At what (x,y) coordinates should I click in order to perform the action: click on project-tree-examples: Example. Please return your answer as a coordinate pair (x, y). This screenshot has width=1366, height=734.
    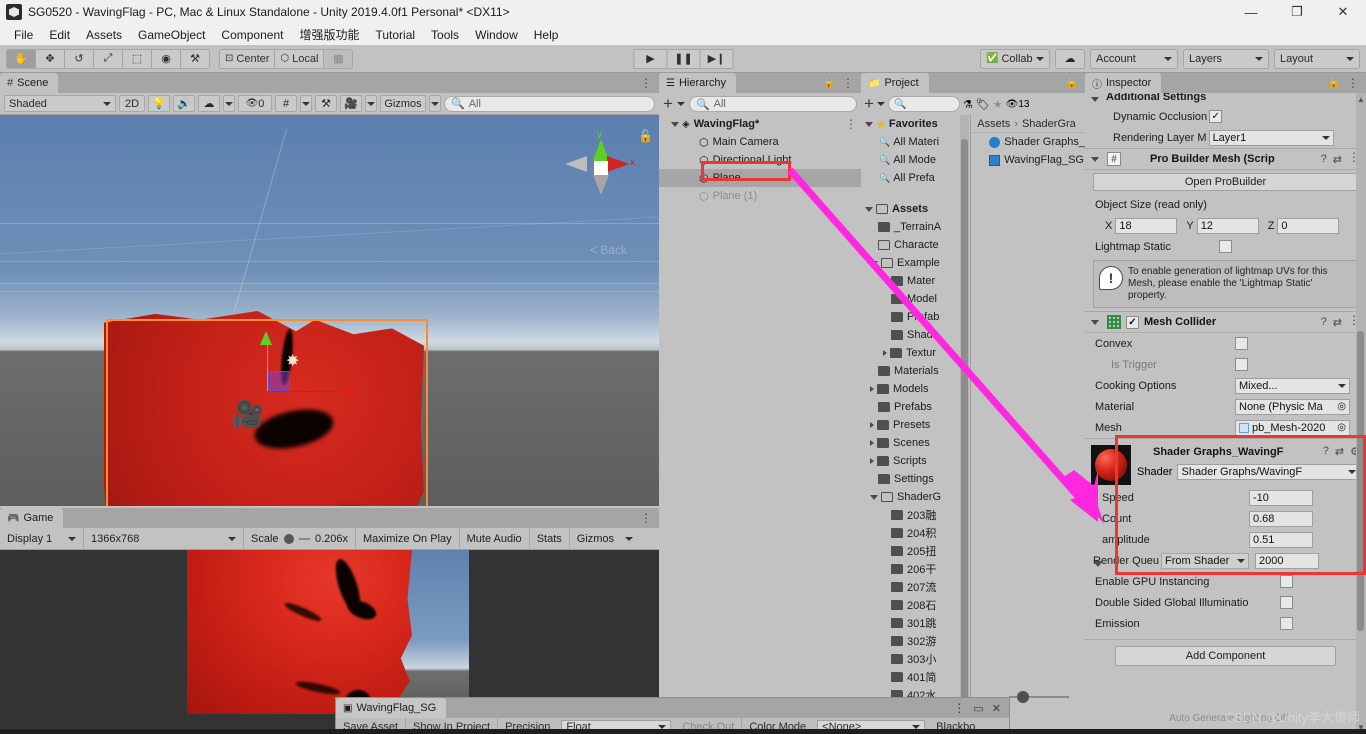
    Looking at the image, I should click on (915, 263).